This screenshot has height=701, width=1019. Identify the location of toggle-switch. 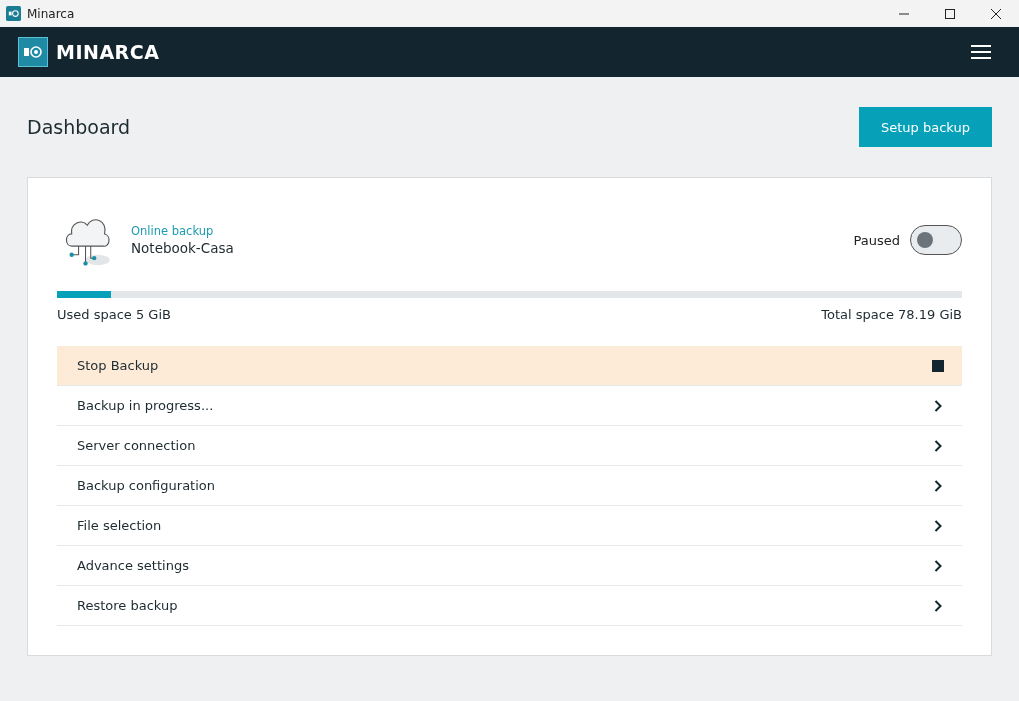
(936, 240).